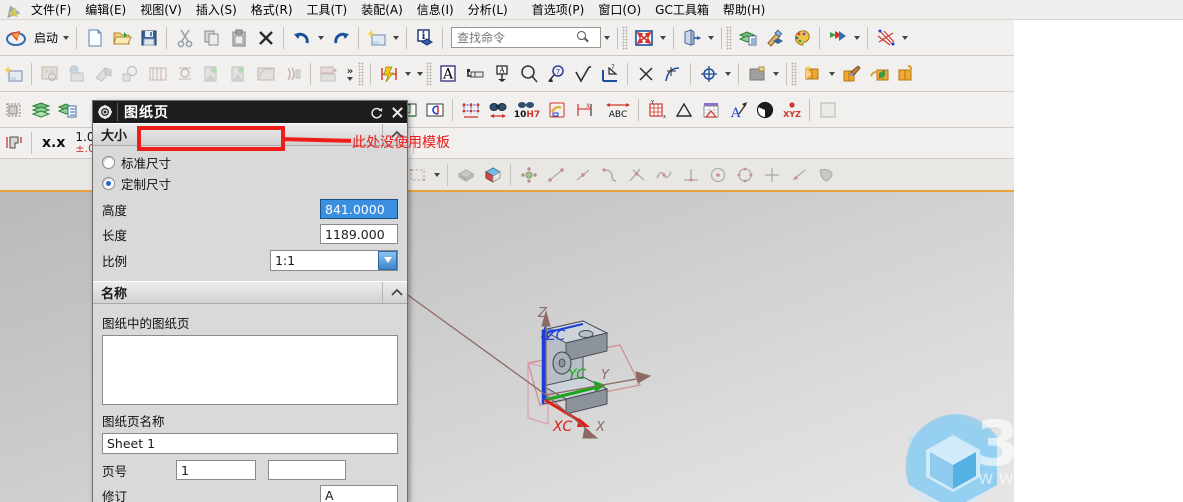 This screenshot has height=502, width=1183. What do you see at coordinates (744, 10) in the screenshot?
I see `menu-help: 帮助(H)` at bounding box center [744, 10].